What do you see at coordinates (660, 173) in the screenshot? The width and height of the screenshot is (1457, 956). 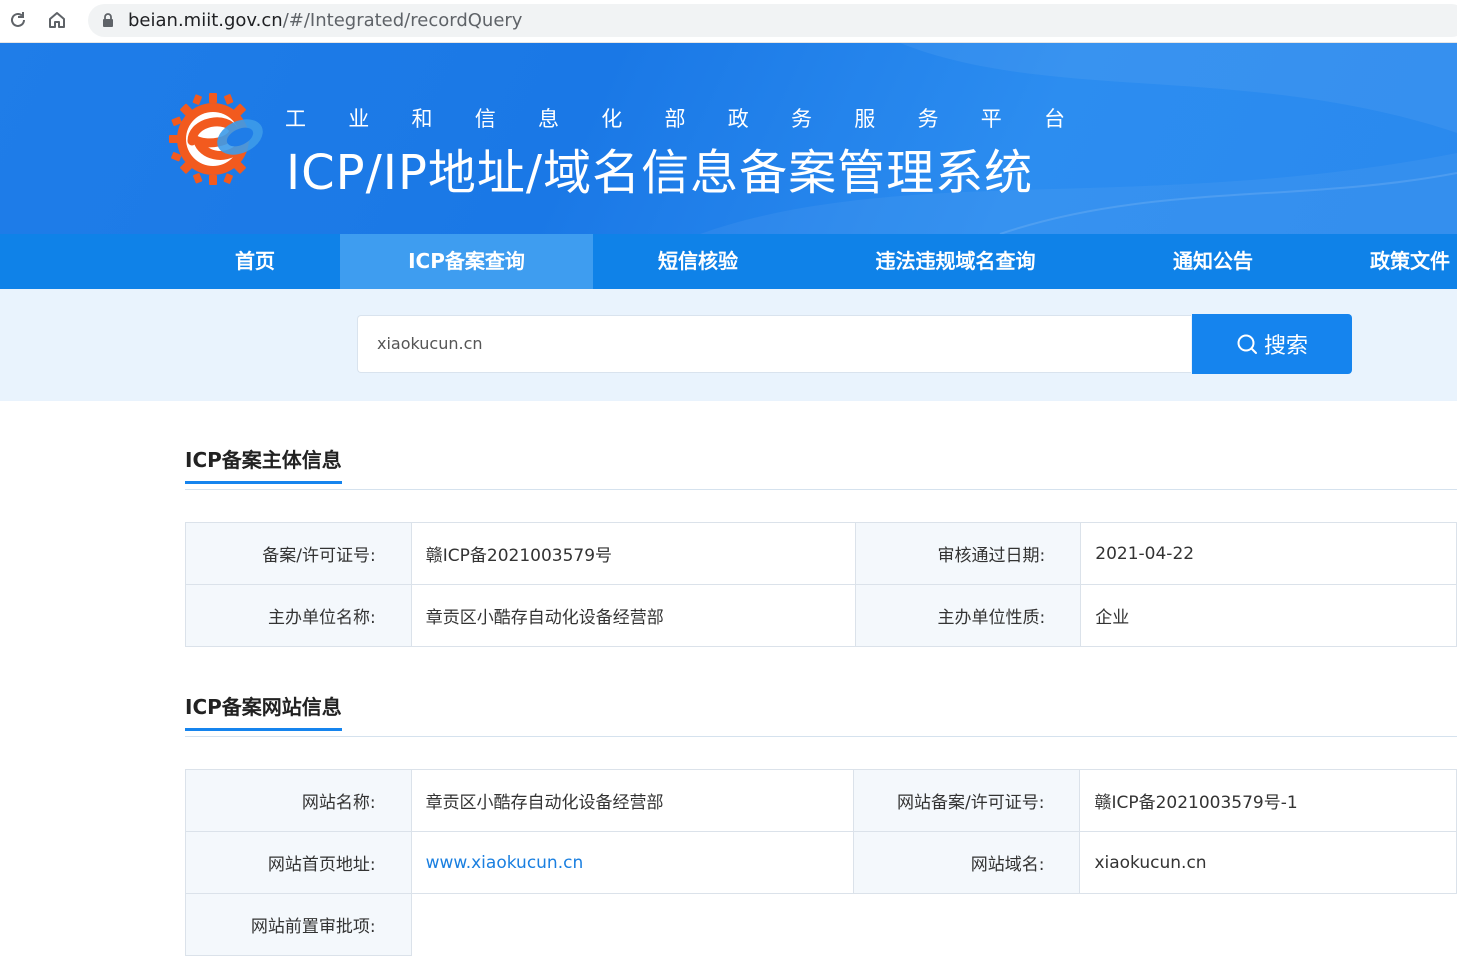 I see `page-title: ICP/IP地址/域名信息备案管理系统` at bounding box center [660, 173].